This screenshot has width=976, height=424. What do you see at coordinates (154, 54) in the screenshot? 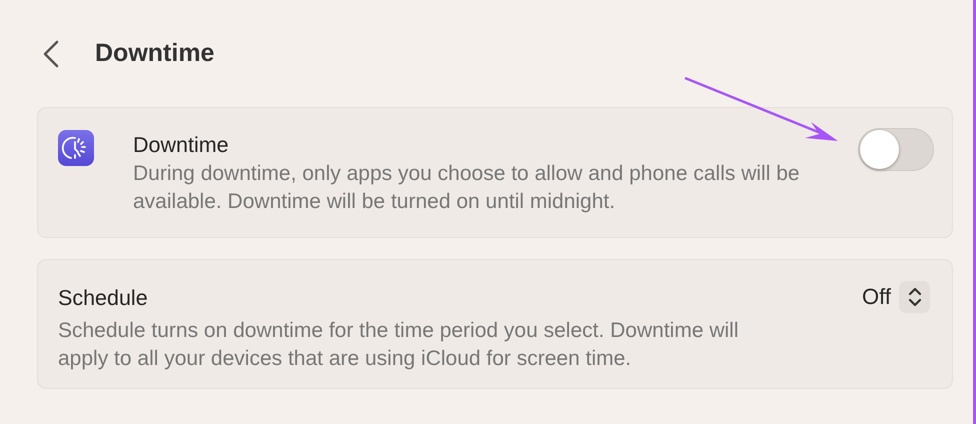
I see `page-title: Downtime` at bounding box center [154, 54].